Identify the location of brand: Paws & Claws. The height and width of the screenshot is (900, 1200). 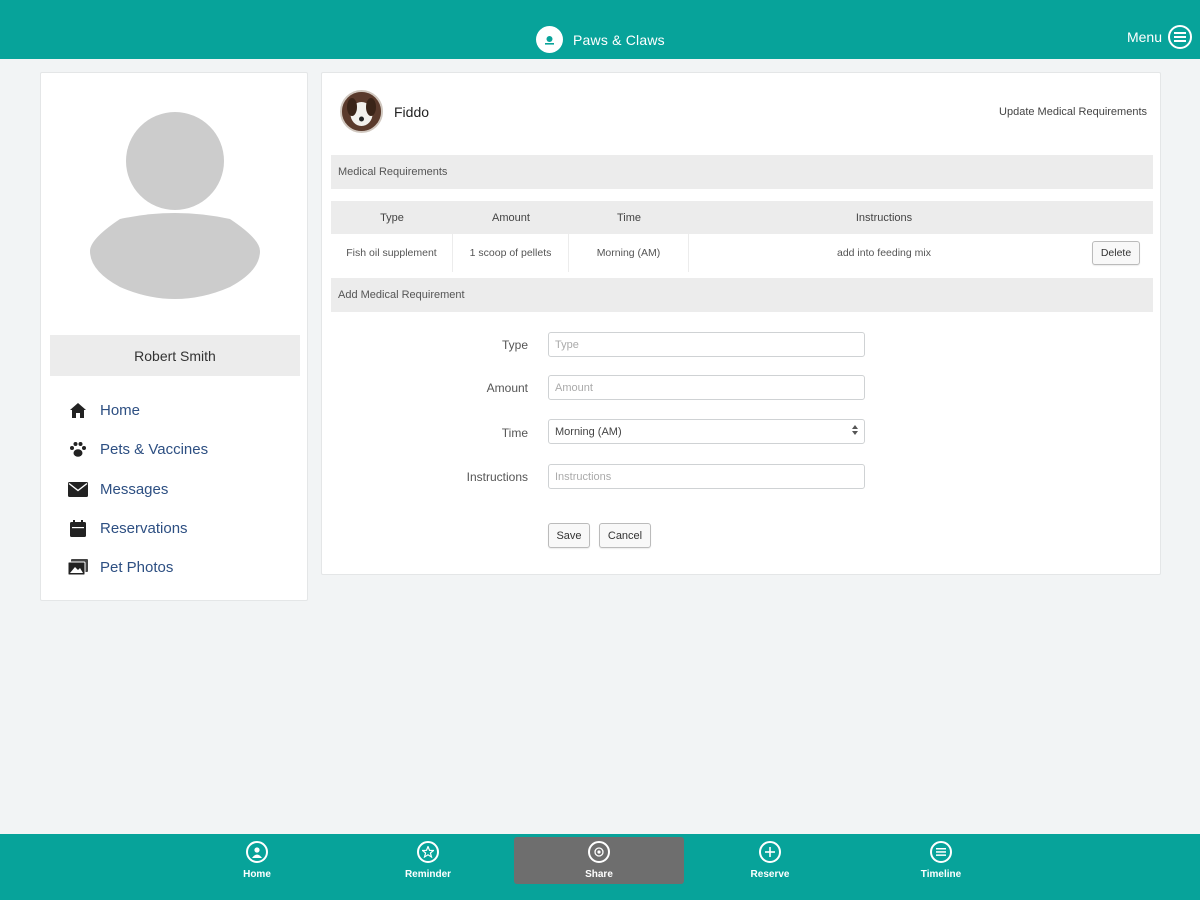
(600, 39).